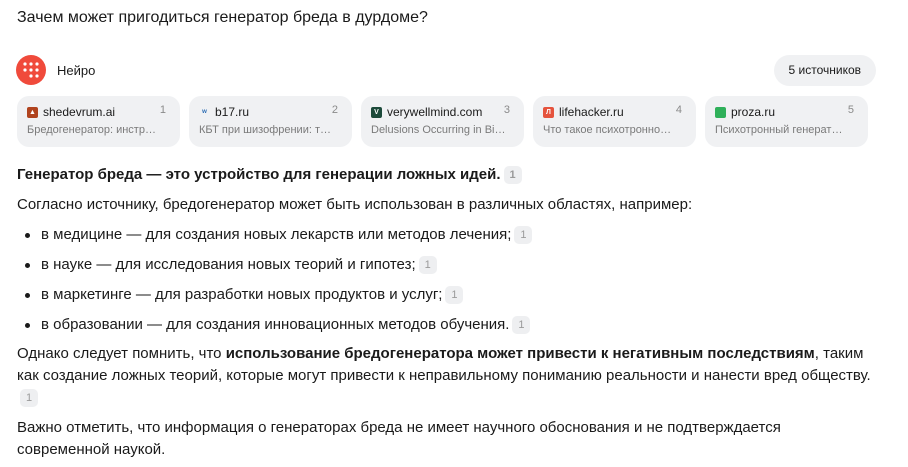 Image resolution: width=908 pixels, height=467 pixels. I want to click on source-domain: verywellmind.com, so click(435, 112).